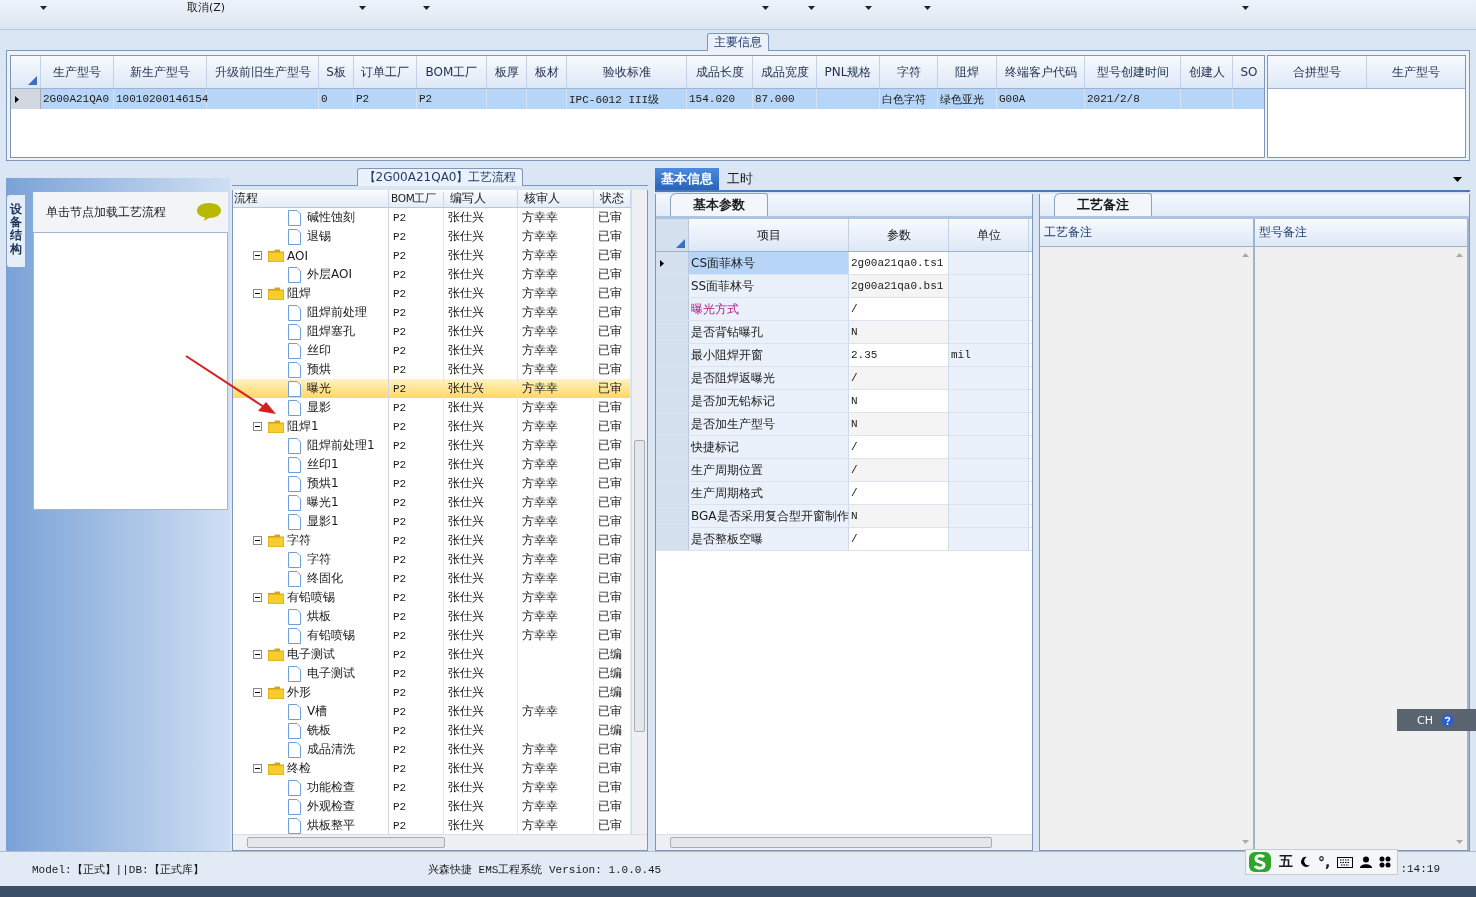  What do you see at coordinates (844, 263) in the screenshot?
I see `table-row: CS面菲林号 2g00a21qa0.ts1` at bounding box center [844, 263].